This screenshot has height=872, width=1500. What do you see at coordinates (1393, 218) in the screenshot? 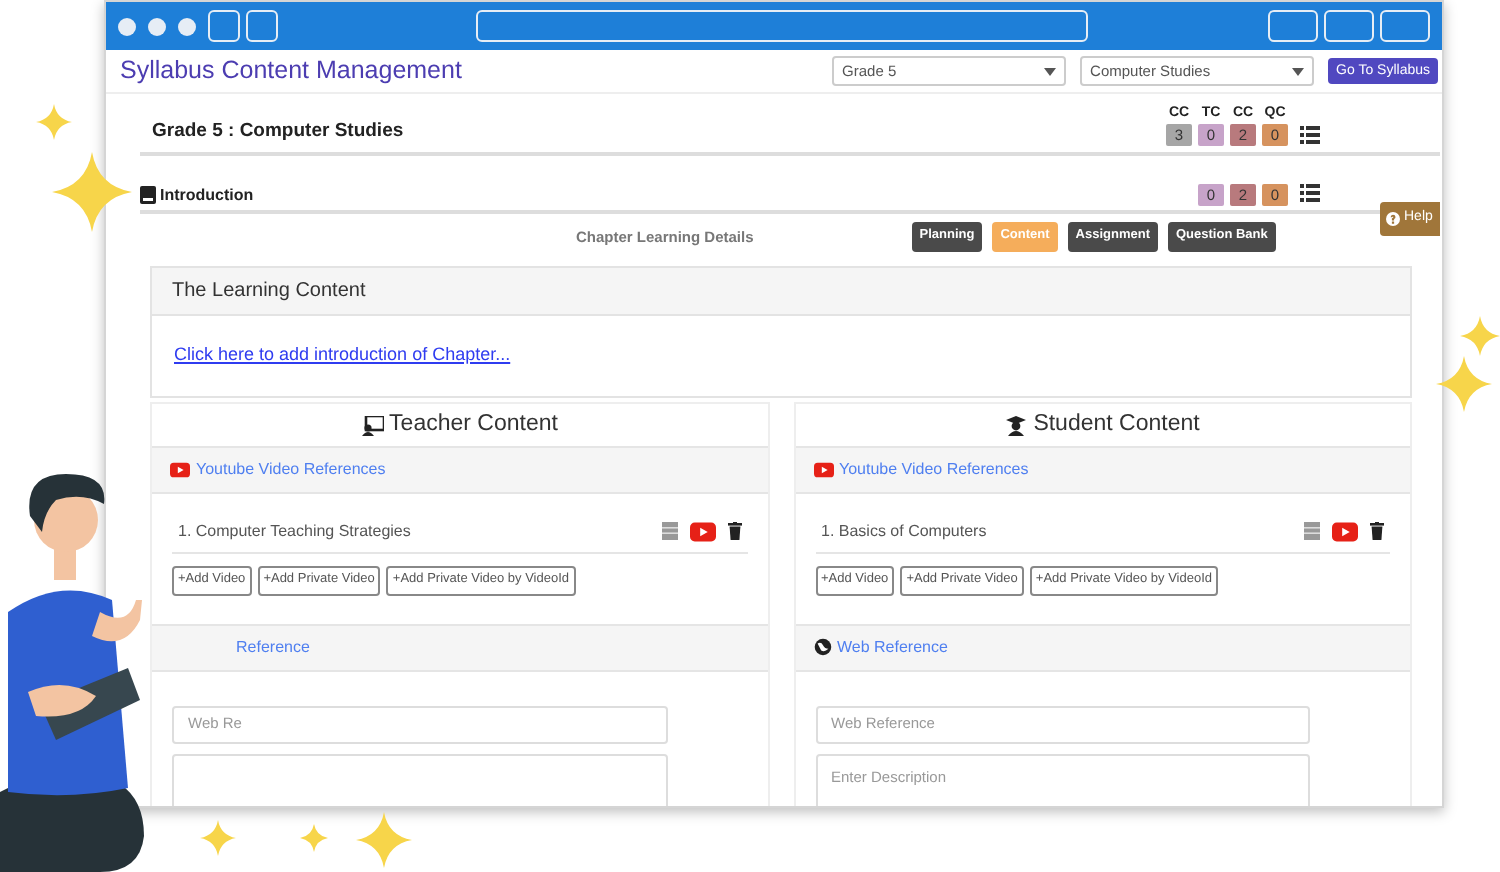
I see `help-icon` at bounding box center [1393, 218].